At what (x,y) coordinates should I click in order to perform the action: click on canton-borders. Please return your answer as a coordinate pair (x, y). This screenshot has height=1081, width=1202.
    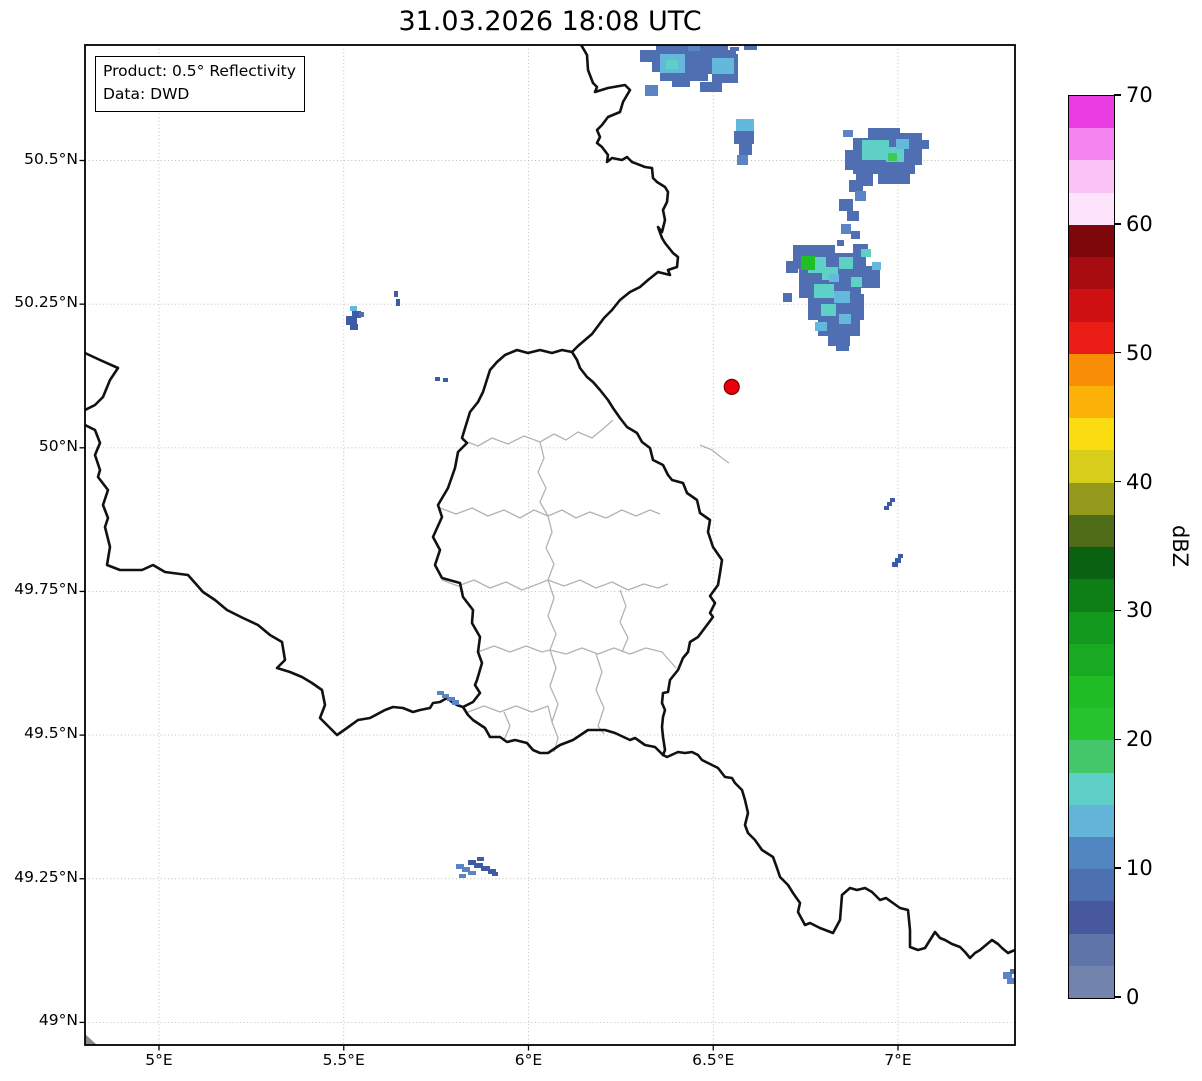
    Looking at the image, I should click on (584, 586).